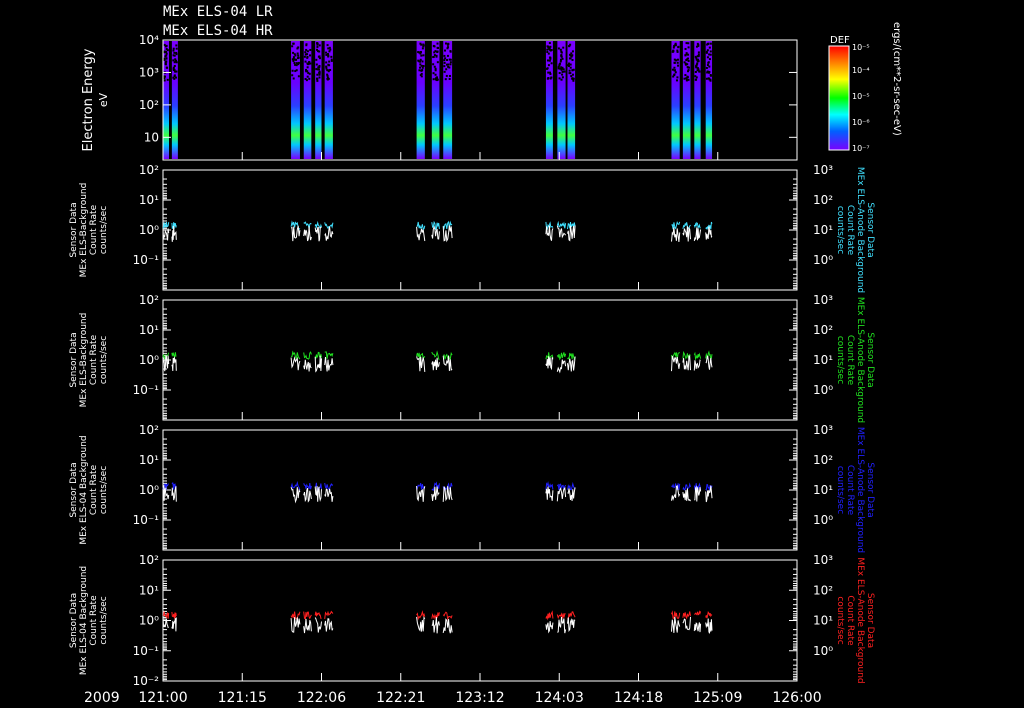 Image resolution: width=1024 pixels, height=708 pixels. Describe the element at coordinates (162, 698) in the screenshot. I see `x-tick-label: 121:00` at that location.